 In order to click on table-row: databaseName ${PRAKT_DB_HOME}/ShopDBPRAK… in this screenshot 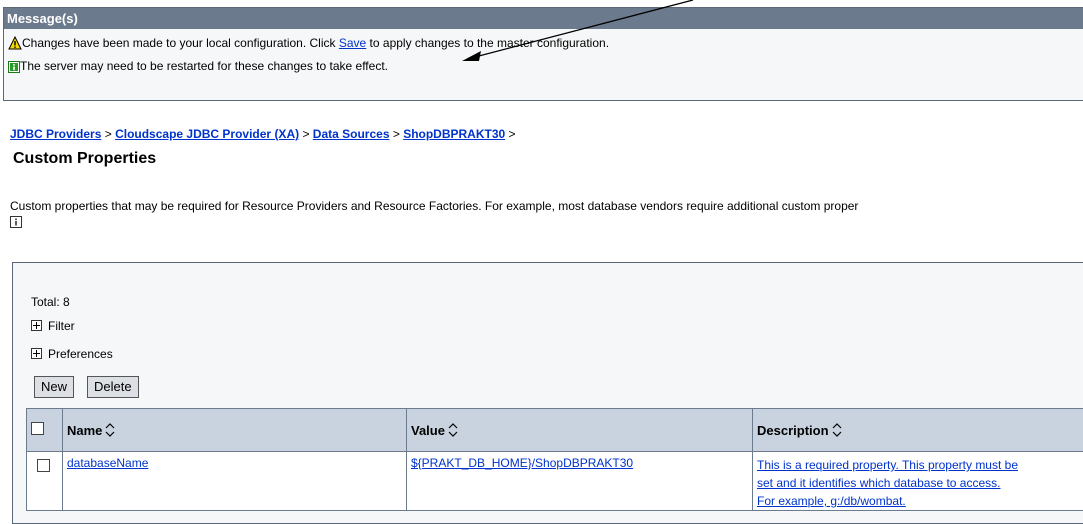, I will do `click(555, 481)`.